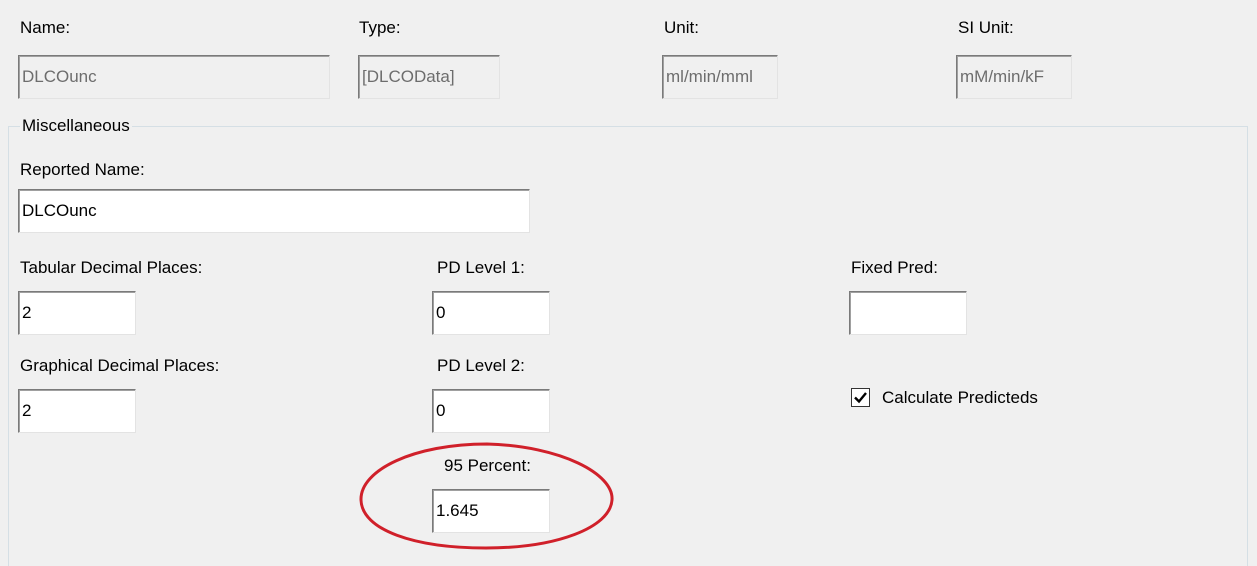 The image size is (1257, 566). What do you see at coordinates (481, 365) in the screenshot?
I see `pd-level-2-label: PD Level 2:` at bounding box center [481, 365].